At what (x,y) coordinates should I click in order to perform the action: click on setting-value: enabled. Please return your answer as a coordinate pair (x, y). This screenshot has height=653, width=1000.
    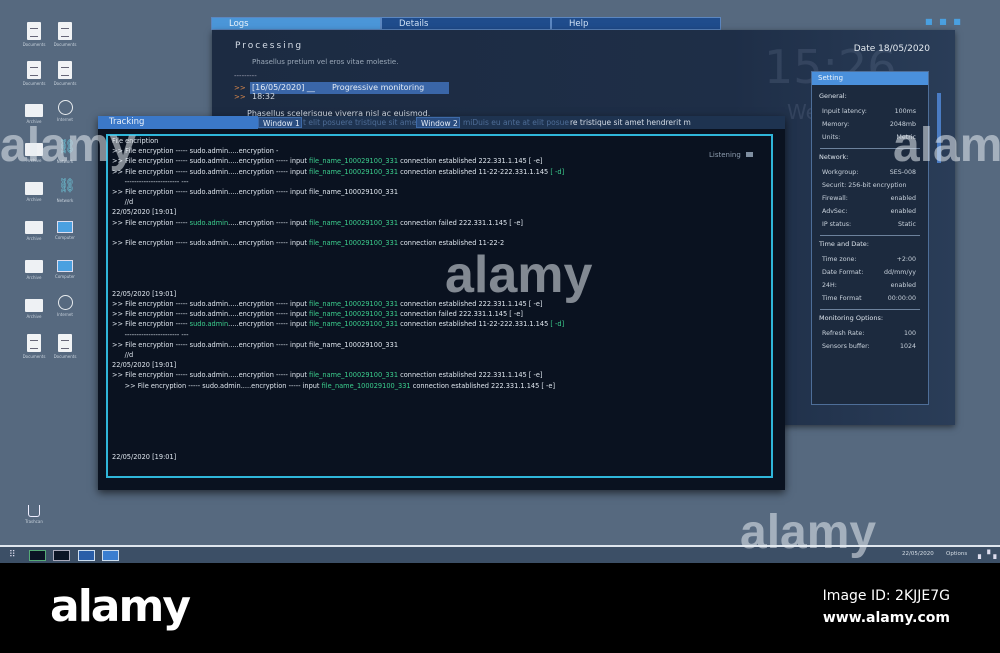
    Looking at the image, I should click on (903, 211).